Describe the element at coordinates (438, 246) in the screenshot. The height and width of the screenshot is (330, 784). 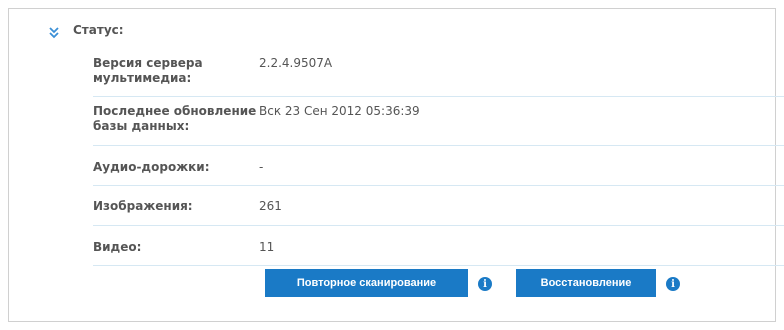
I see `list-item: Видео: 11` at that location.